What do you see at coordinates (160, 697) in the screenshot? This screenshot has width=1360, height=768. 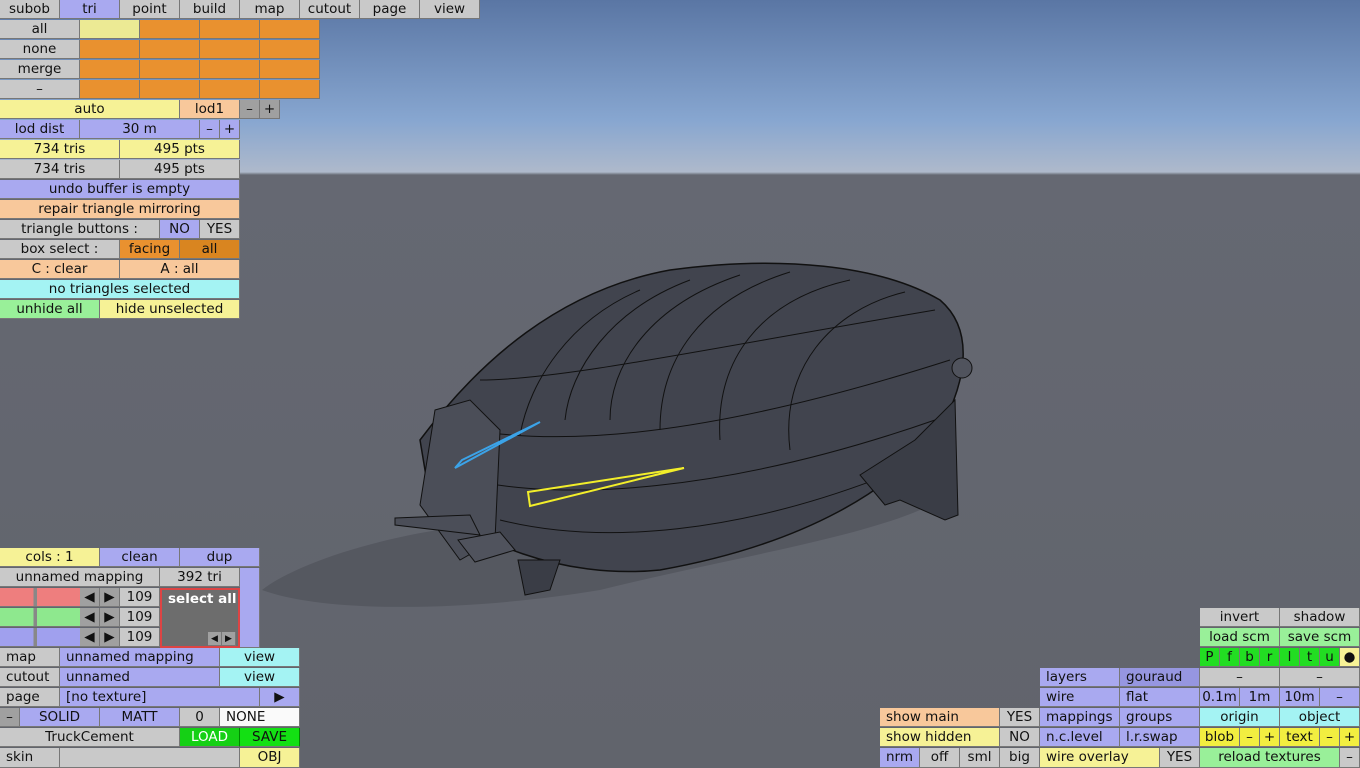 I see `page-value: [no texture]` at bounding box center [160, 697].